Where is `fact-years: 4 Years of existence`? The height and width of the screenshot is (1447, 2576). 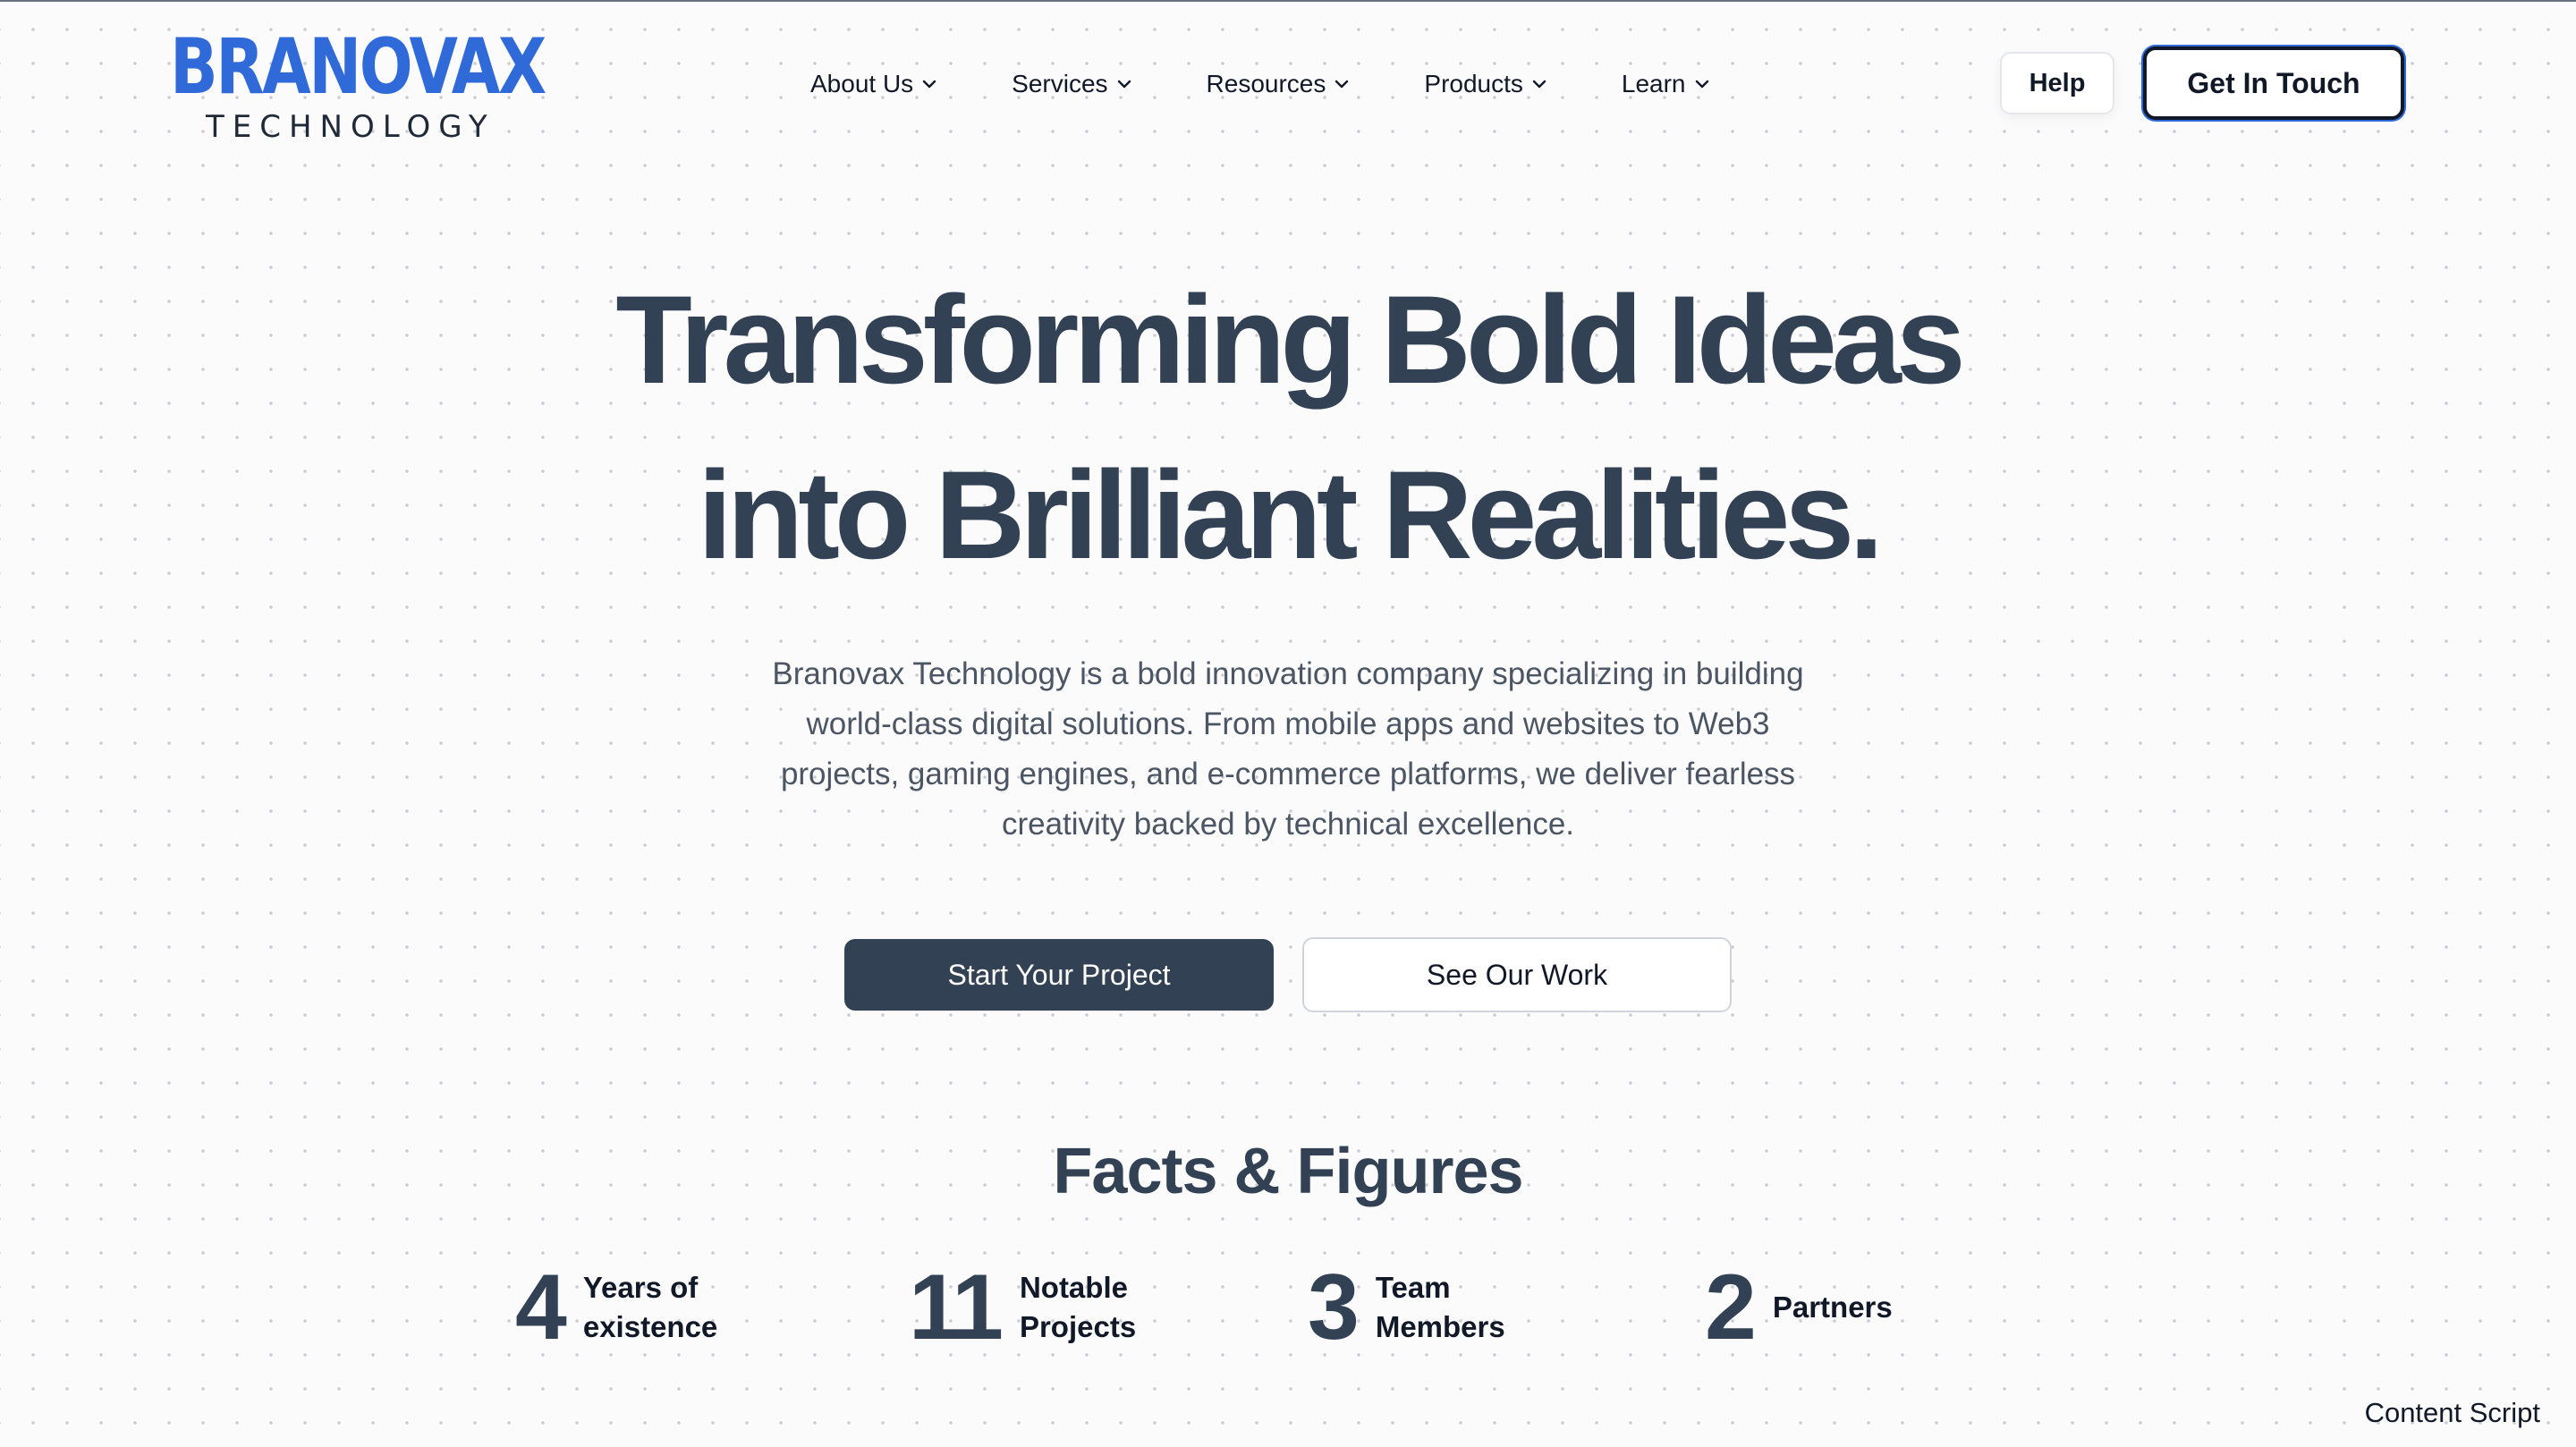 fact-years: 4 Years of existence is located at coordinates (634, 1307).